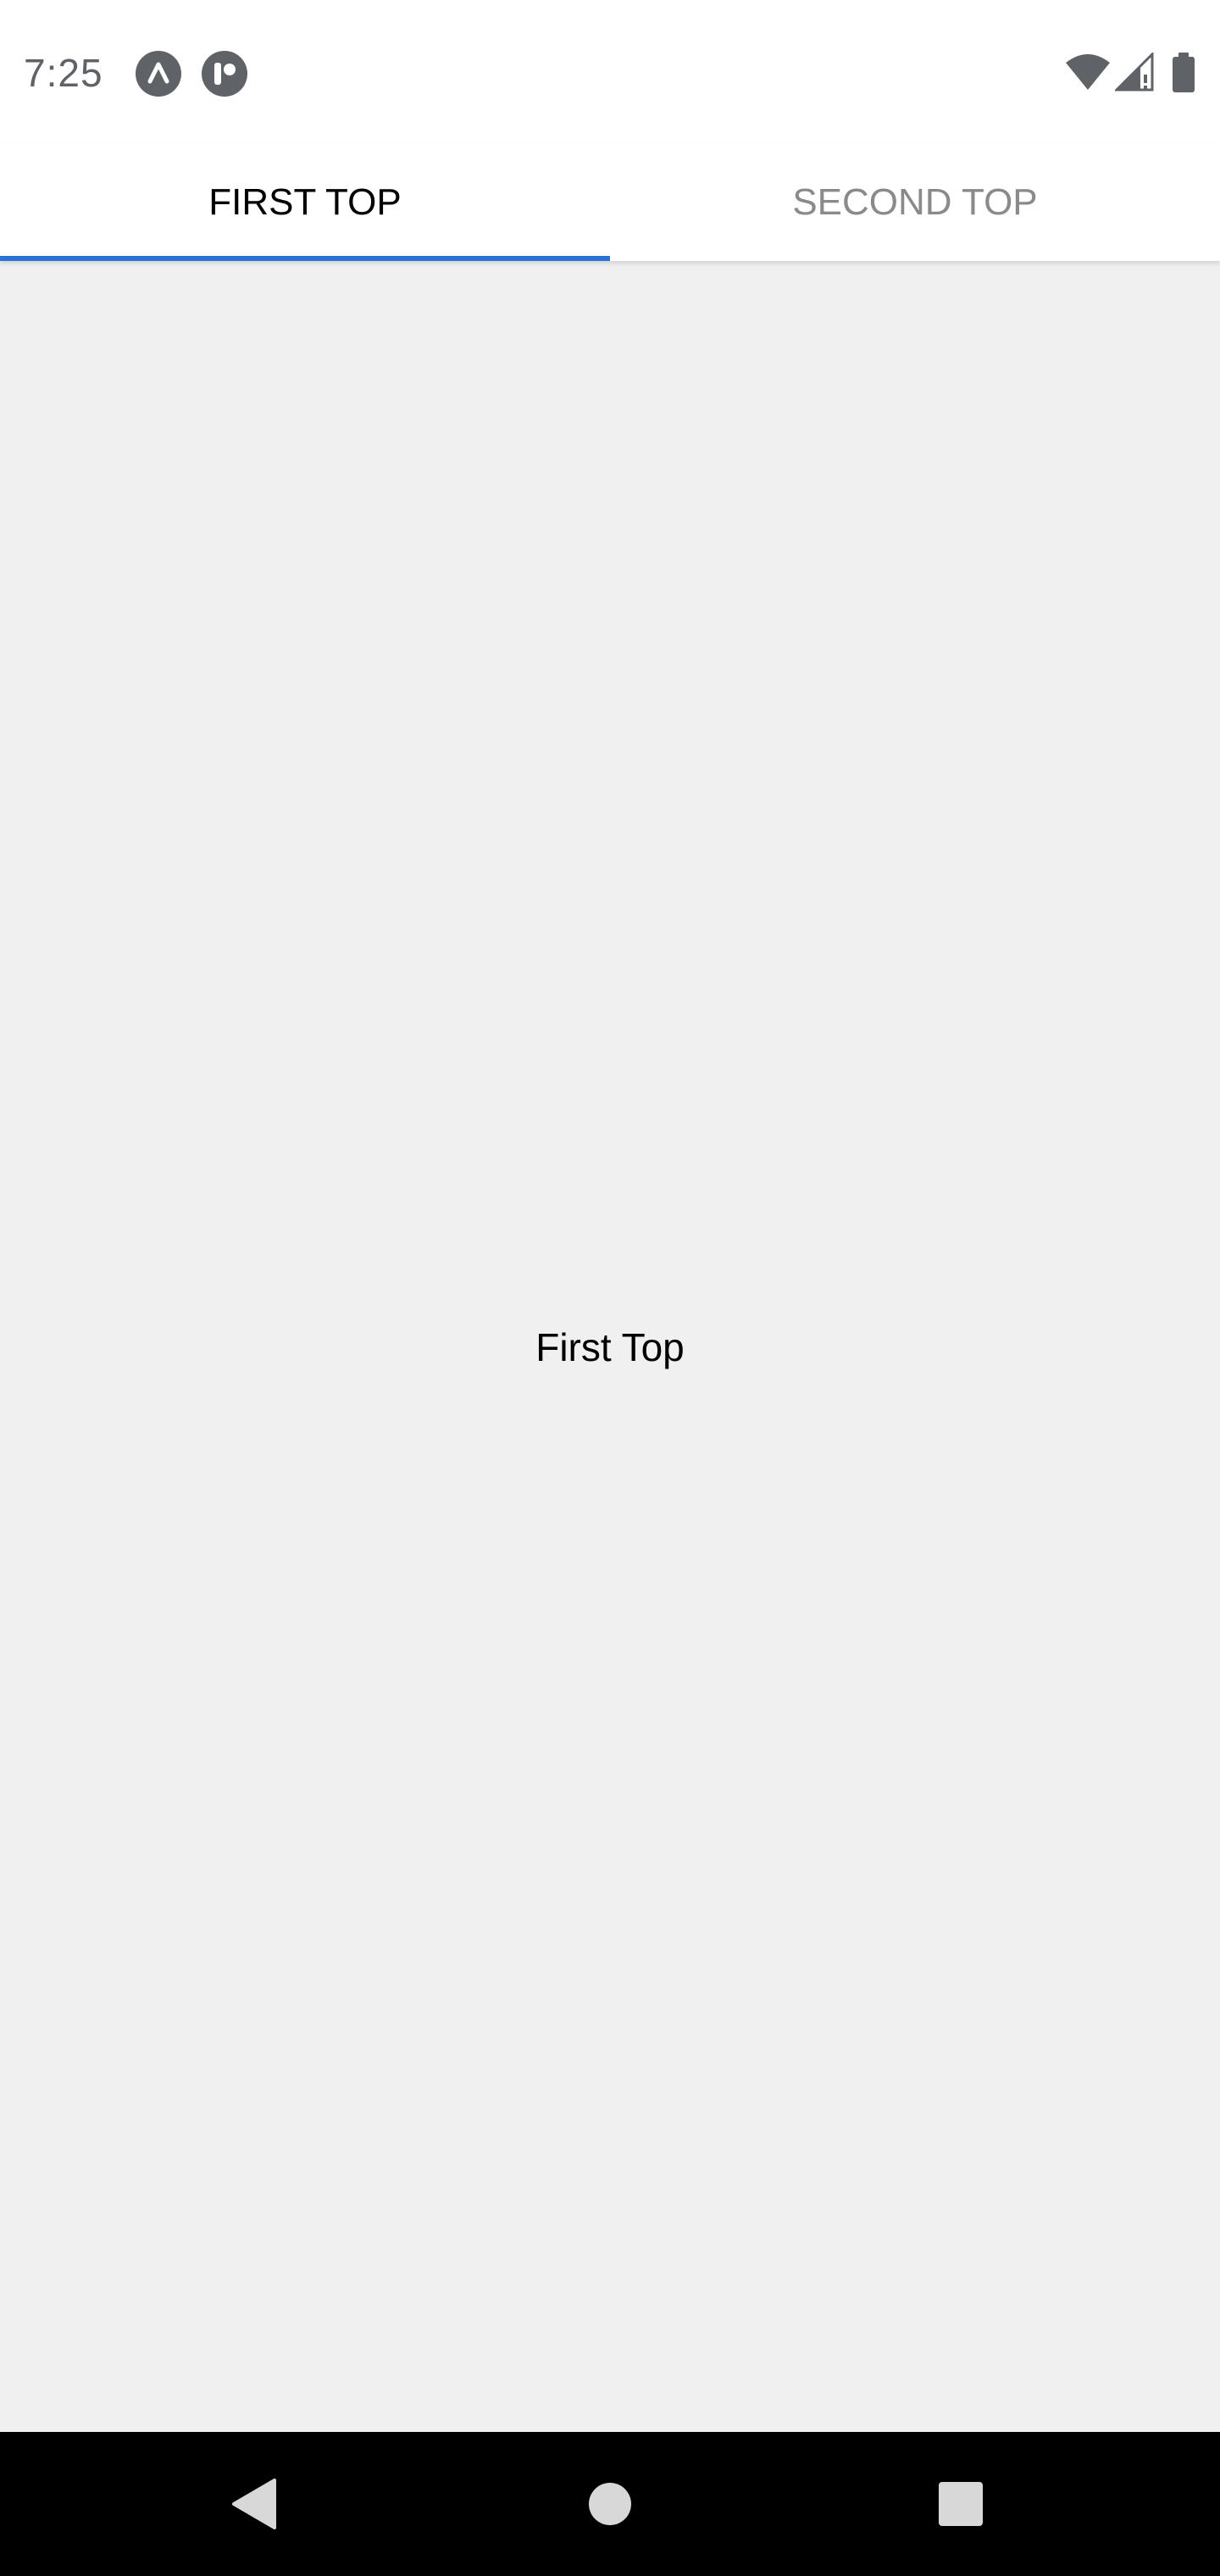 This screenshot has height=2576, width=1220. I want to click on navigation-bar, so click(610, 2504).